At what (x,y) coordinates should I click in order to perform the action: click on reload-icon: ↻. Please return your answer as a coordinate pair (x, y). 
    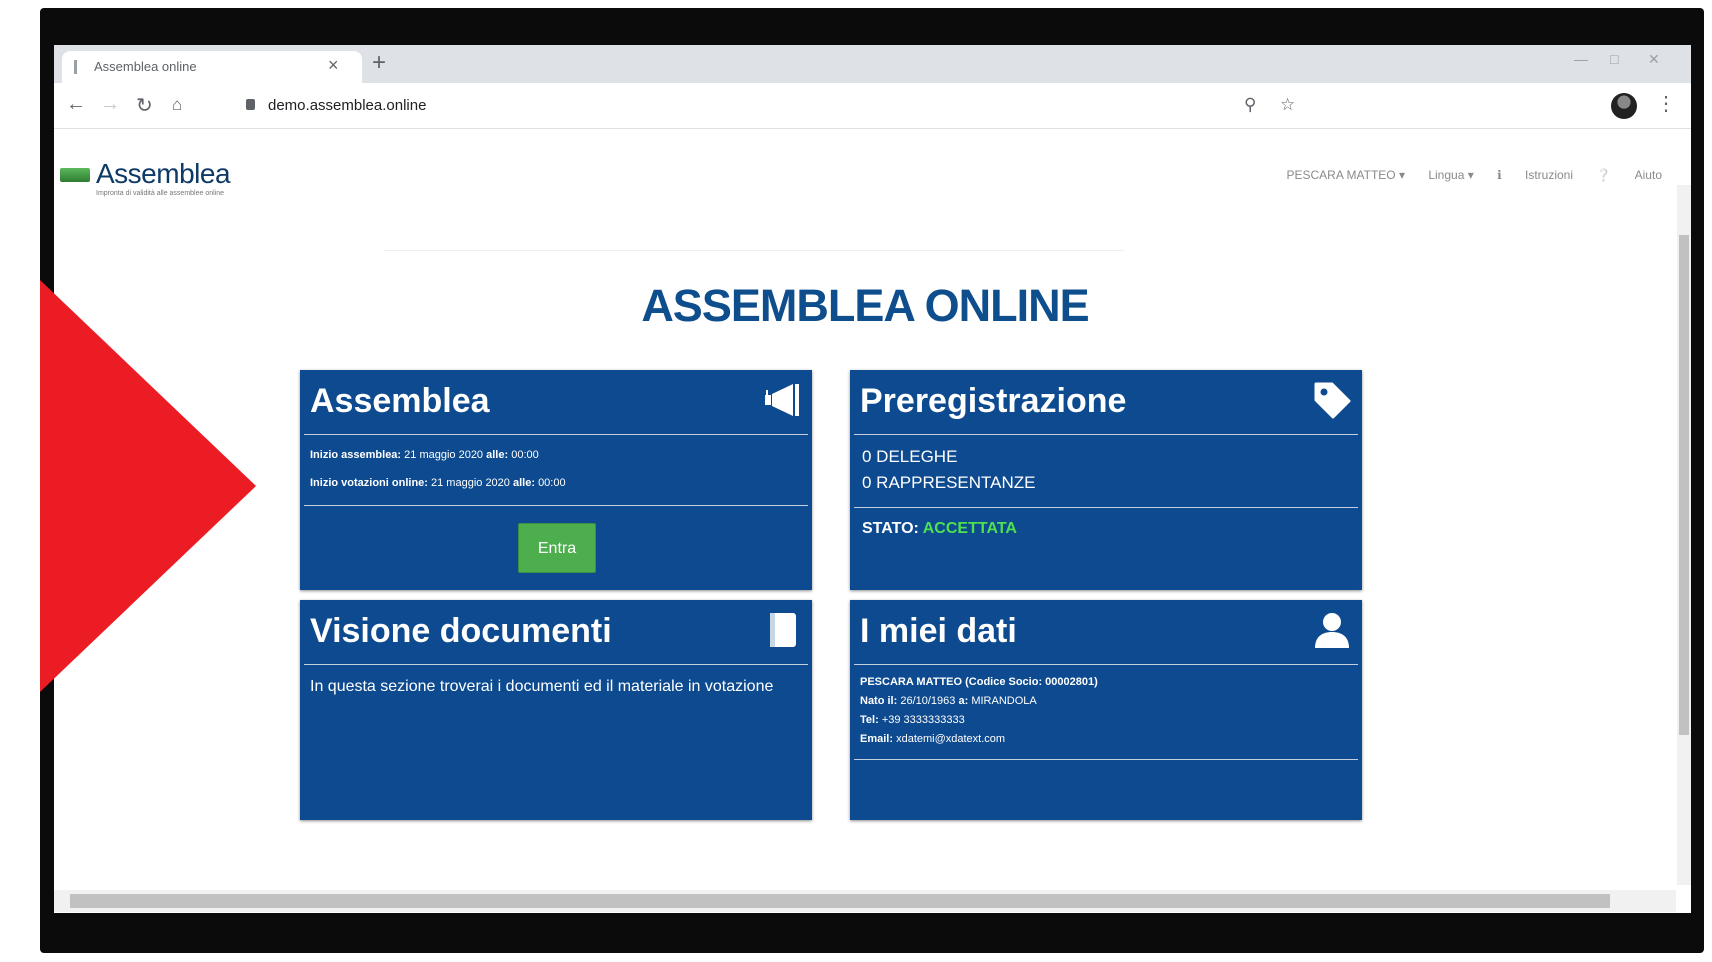
    Looking at the image, I should click on (144, 105).